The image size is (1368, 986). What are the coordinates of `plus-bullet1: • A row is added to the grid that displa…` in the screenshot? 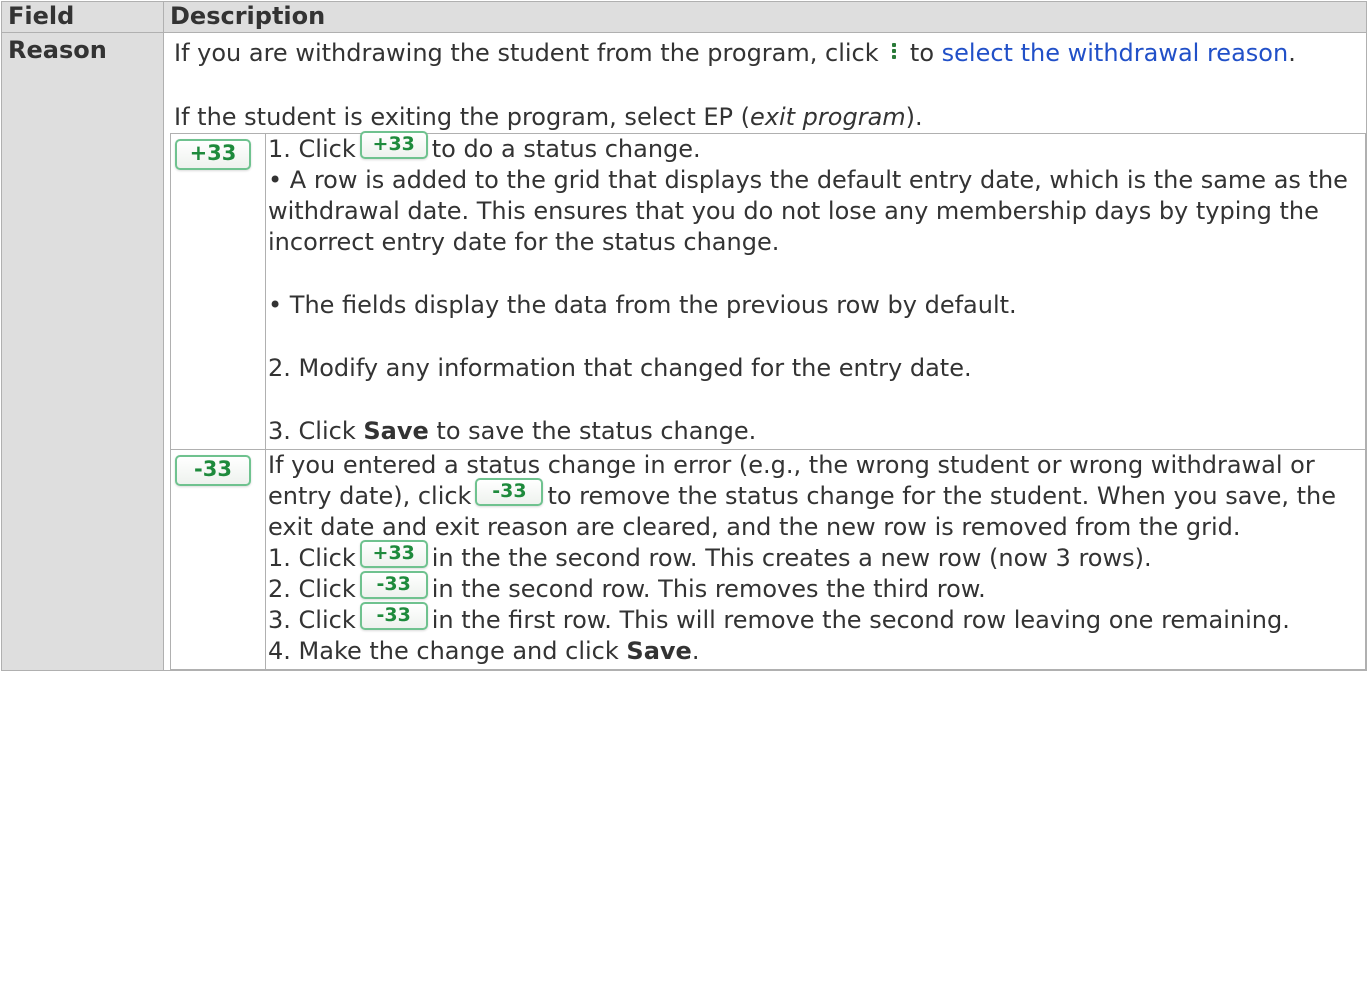 It's located at (808, 211).